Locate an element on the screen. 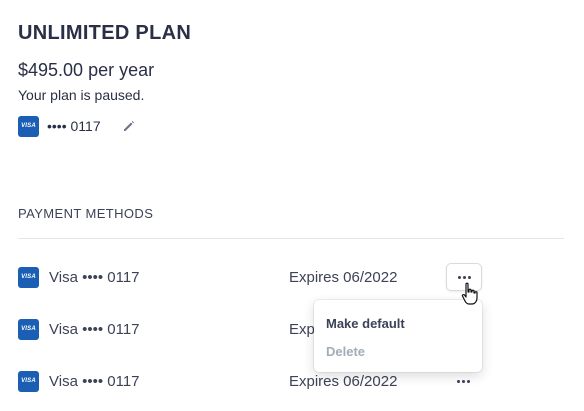 This screenshot has width=584, height=411. pencil-icon is located at coordinates (129, 126).